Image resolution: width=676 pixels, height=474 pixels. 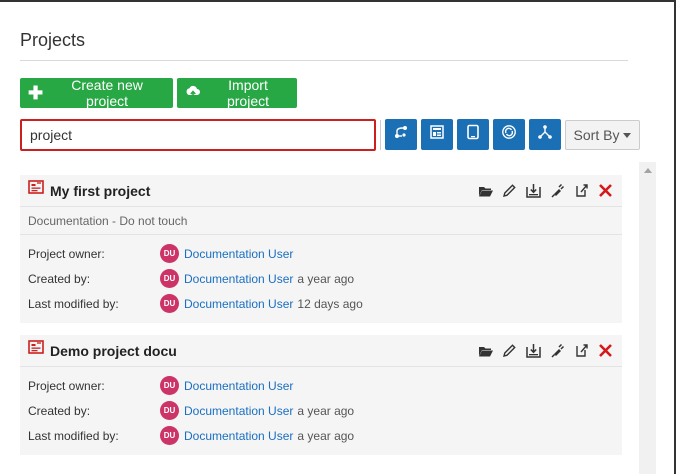 I want to click on modified-ago: a year ago, so click(x=326, y=435).